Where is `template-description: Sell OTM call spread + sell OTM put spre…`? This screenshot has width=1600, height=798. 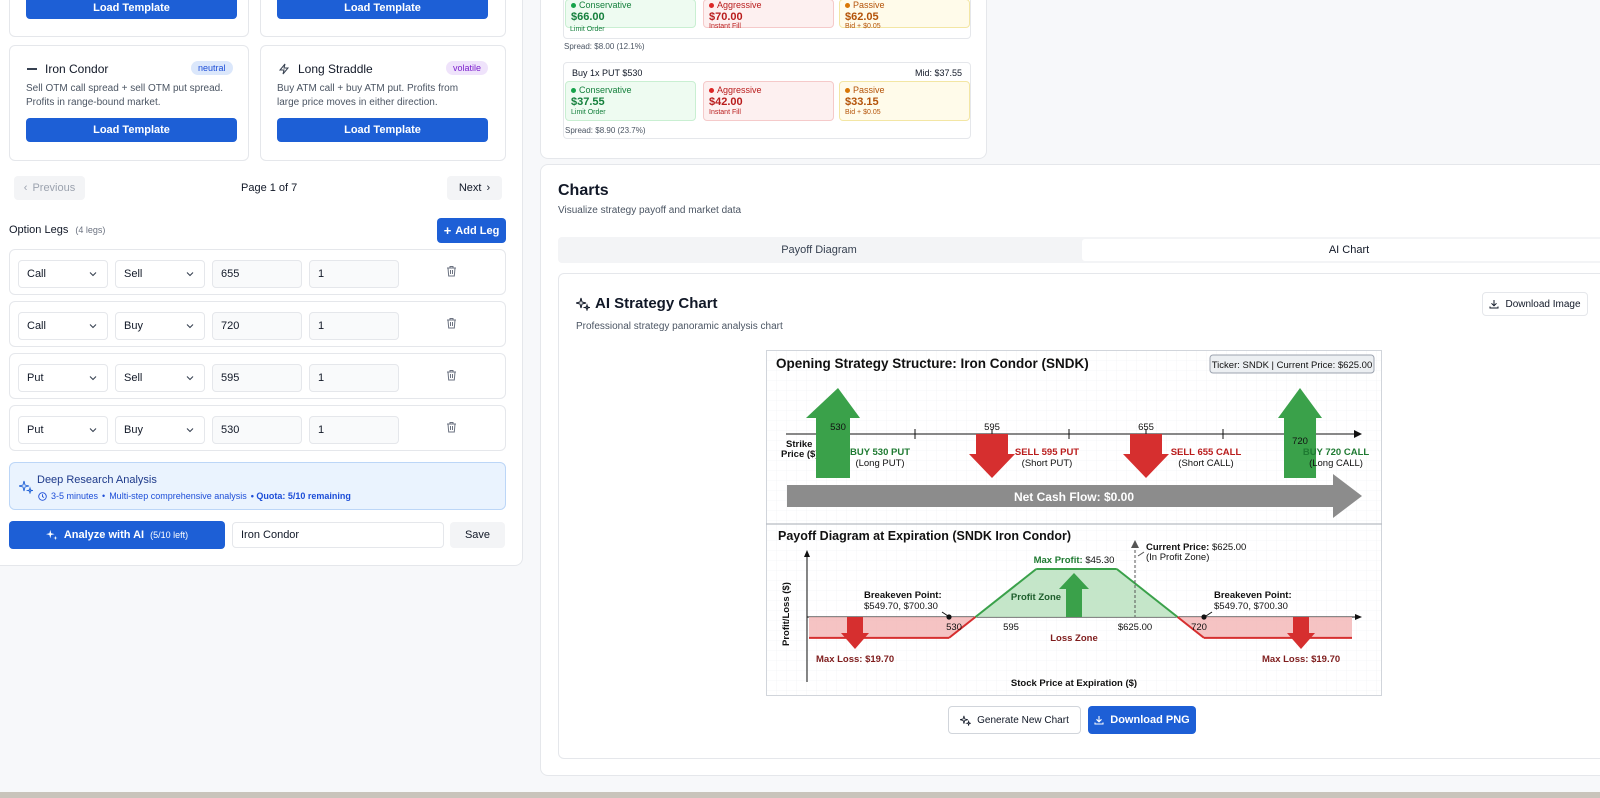
template-description: Sell OTM call spread + sell OTM put spre… is located at coordinates (125, 95).